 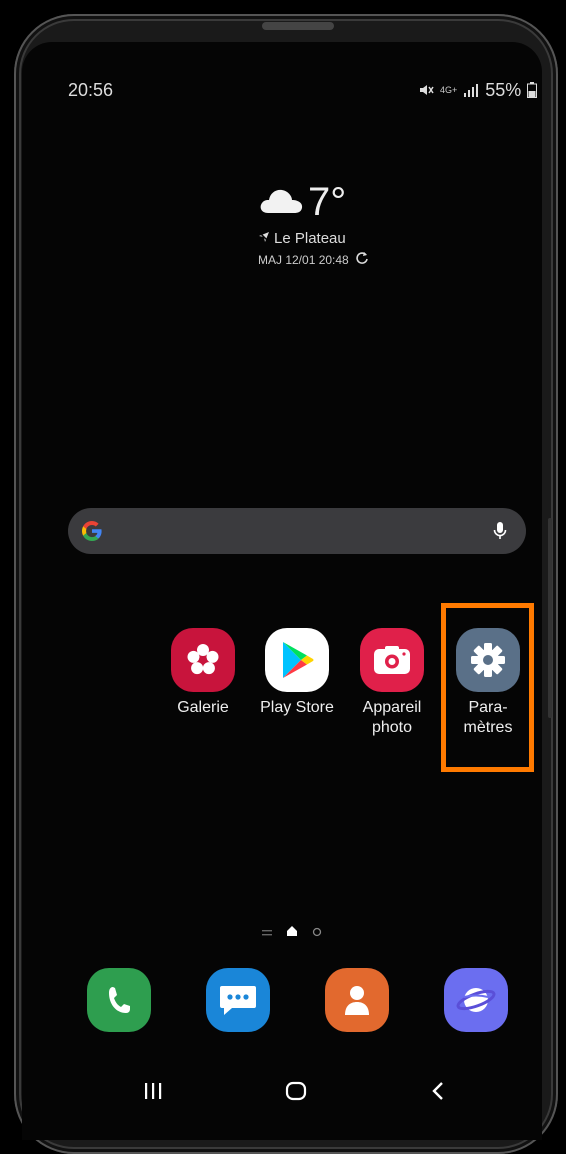 What do you see at coordinates (281, 202) in the screenshot?
I see `cloud-icon` at bounding box center [281, 202].